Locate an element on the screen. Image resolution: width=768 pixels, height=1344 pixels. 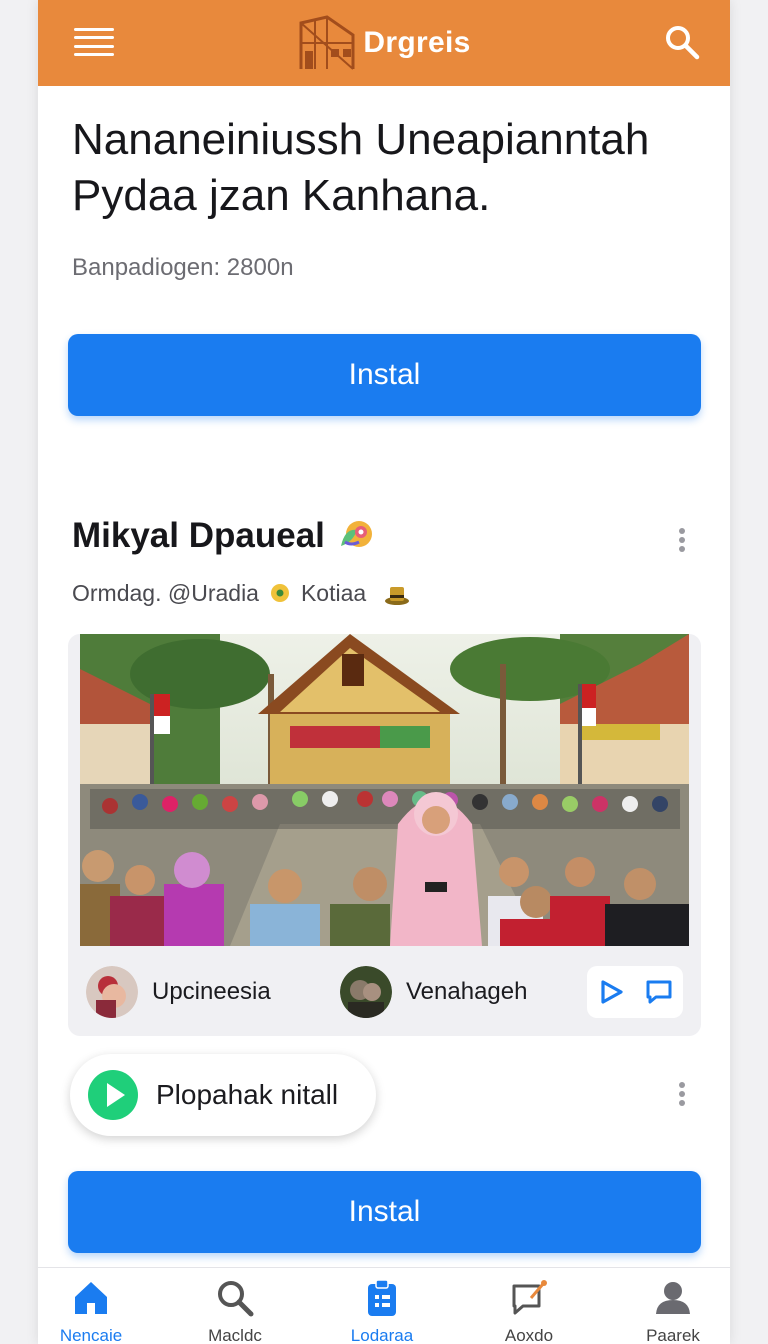
post-meta-author: Ormdag. @Uradia is located at coordinates (165, 593).